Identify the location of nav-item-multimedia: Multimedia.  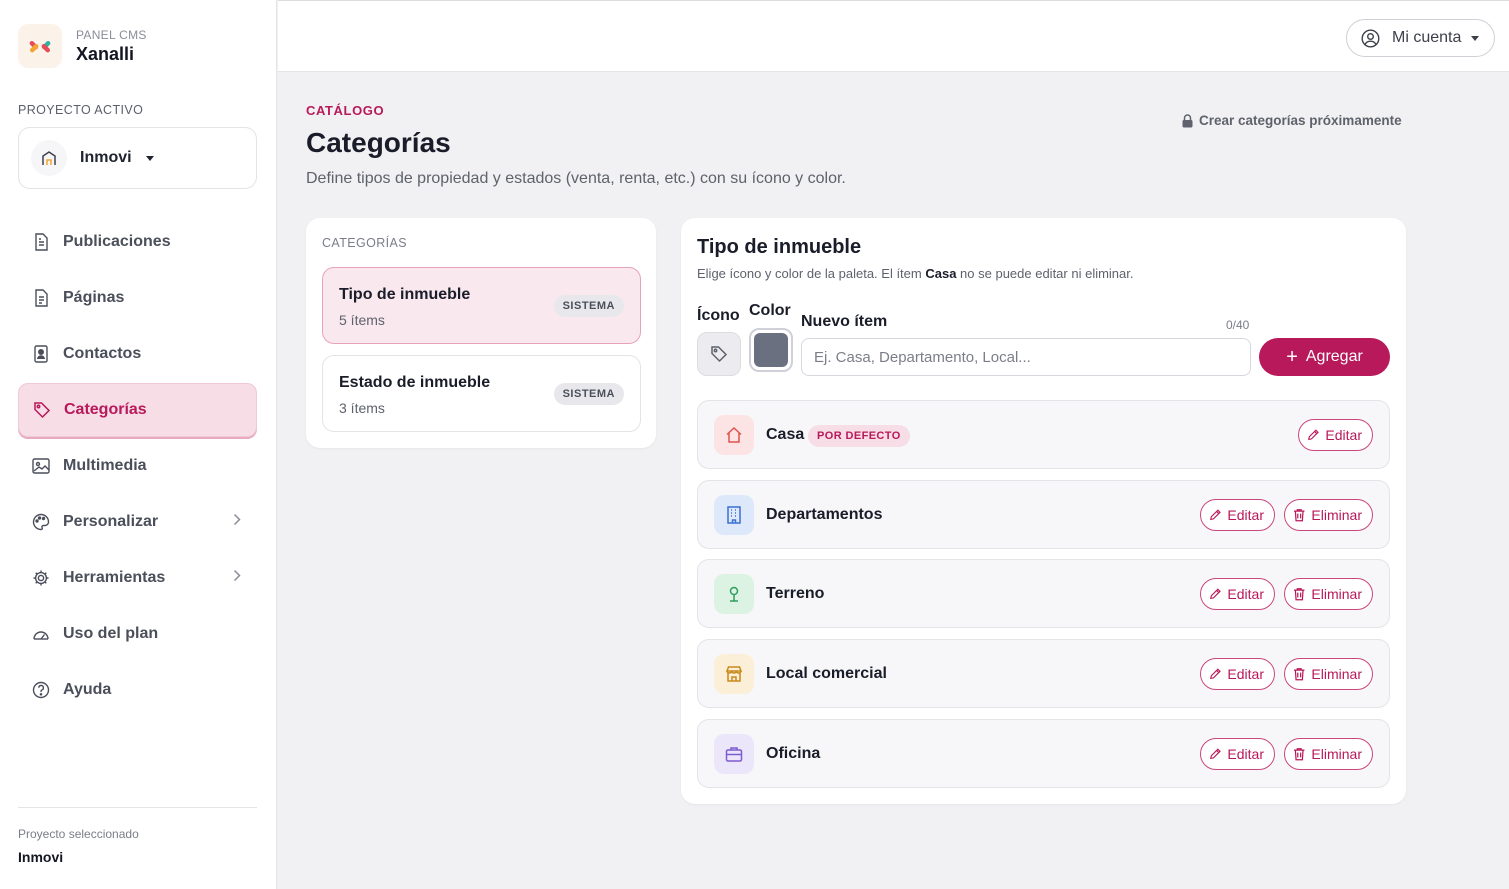
(137, 466).